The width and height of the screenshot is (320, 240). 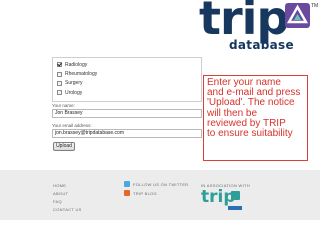 What do you see at coordinates (235, 195) in the screenshot?
I see `partner-badge-icon` at bounding box center [235, 195].